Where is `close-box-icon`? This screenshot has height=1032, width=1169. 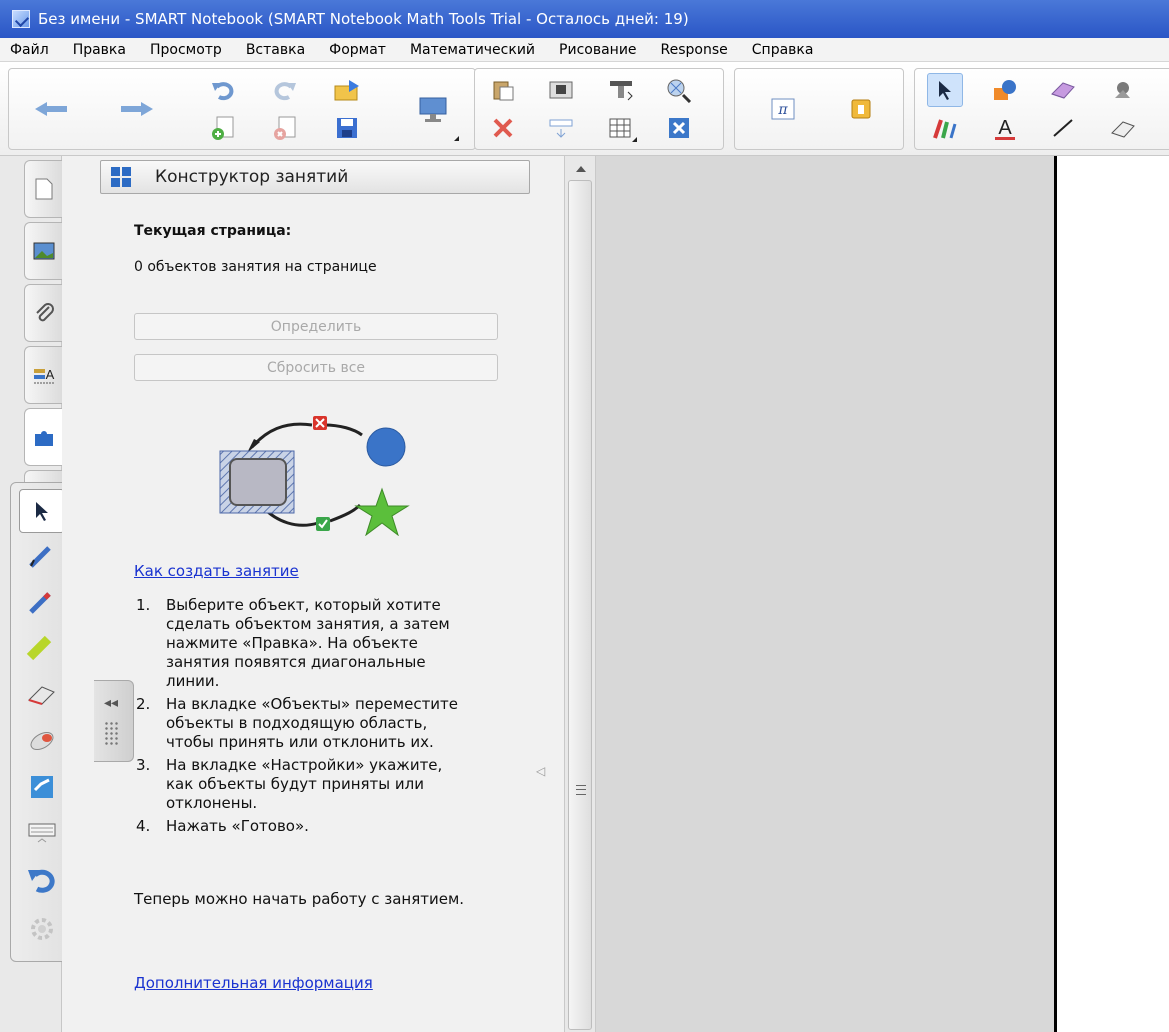 close-box-icon is located at coordinates (679, 128).